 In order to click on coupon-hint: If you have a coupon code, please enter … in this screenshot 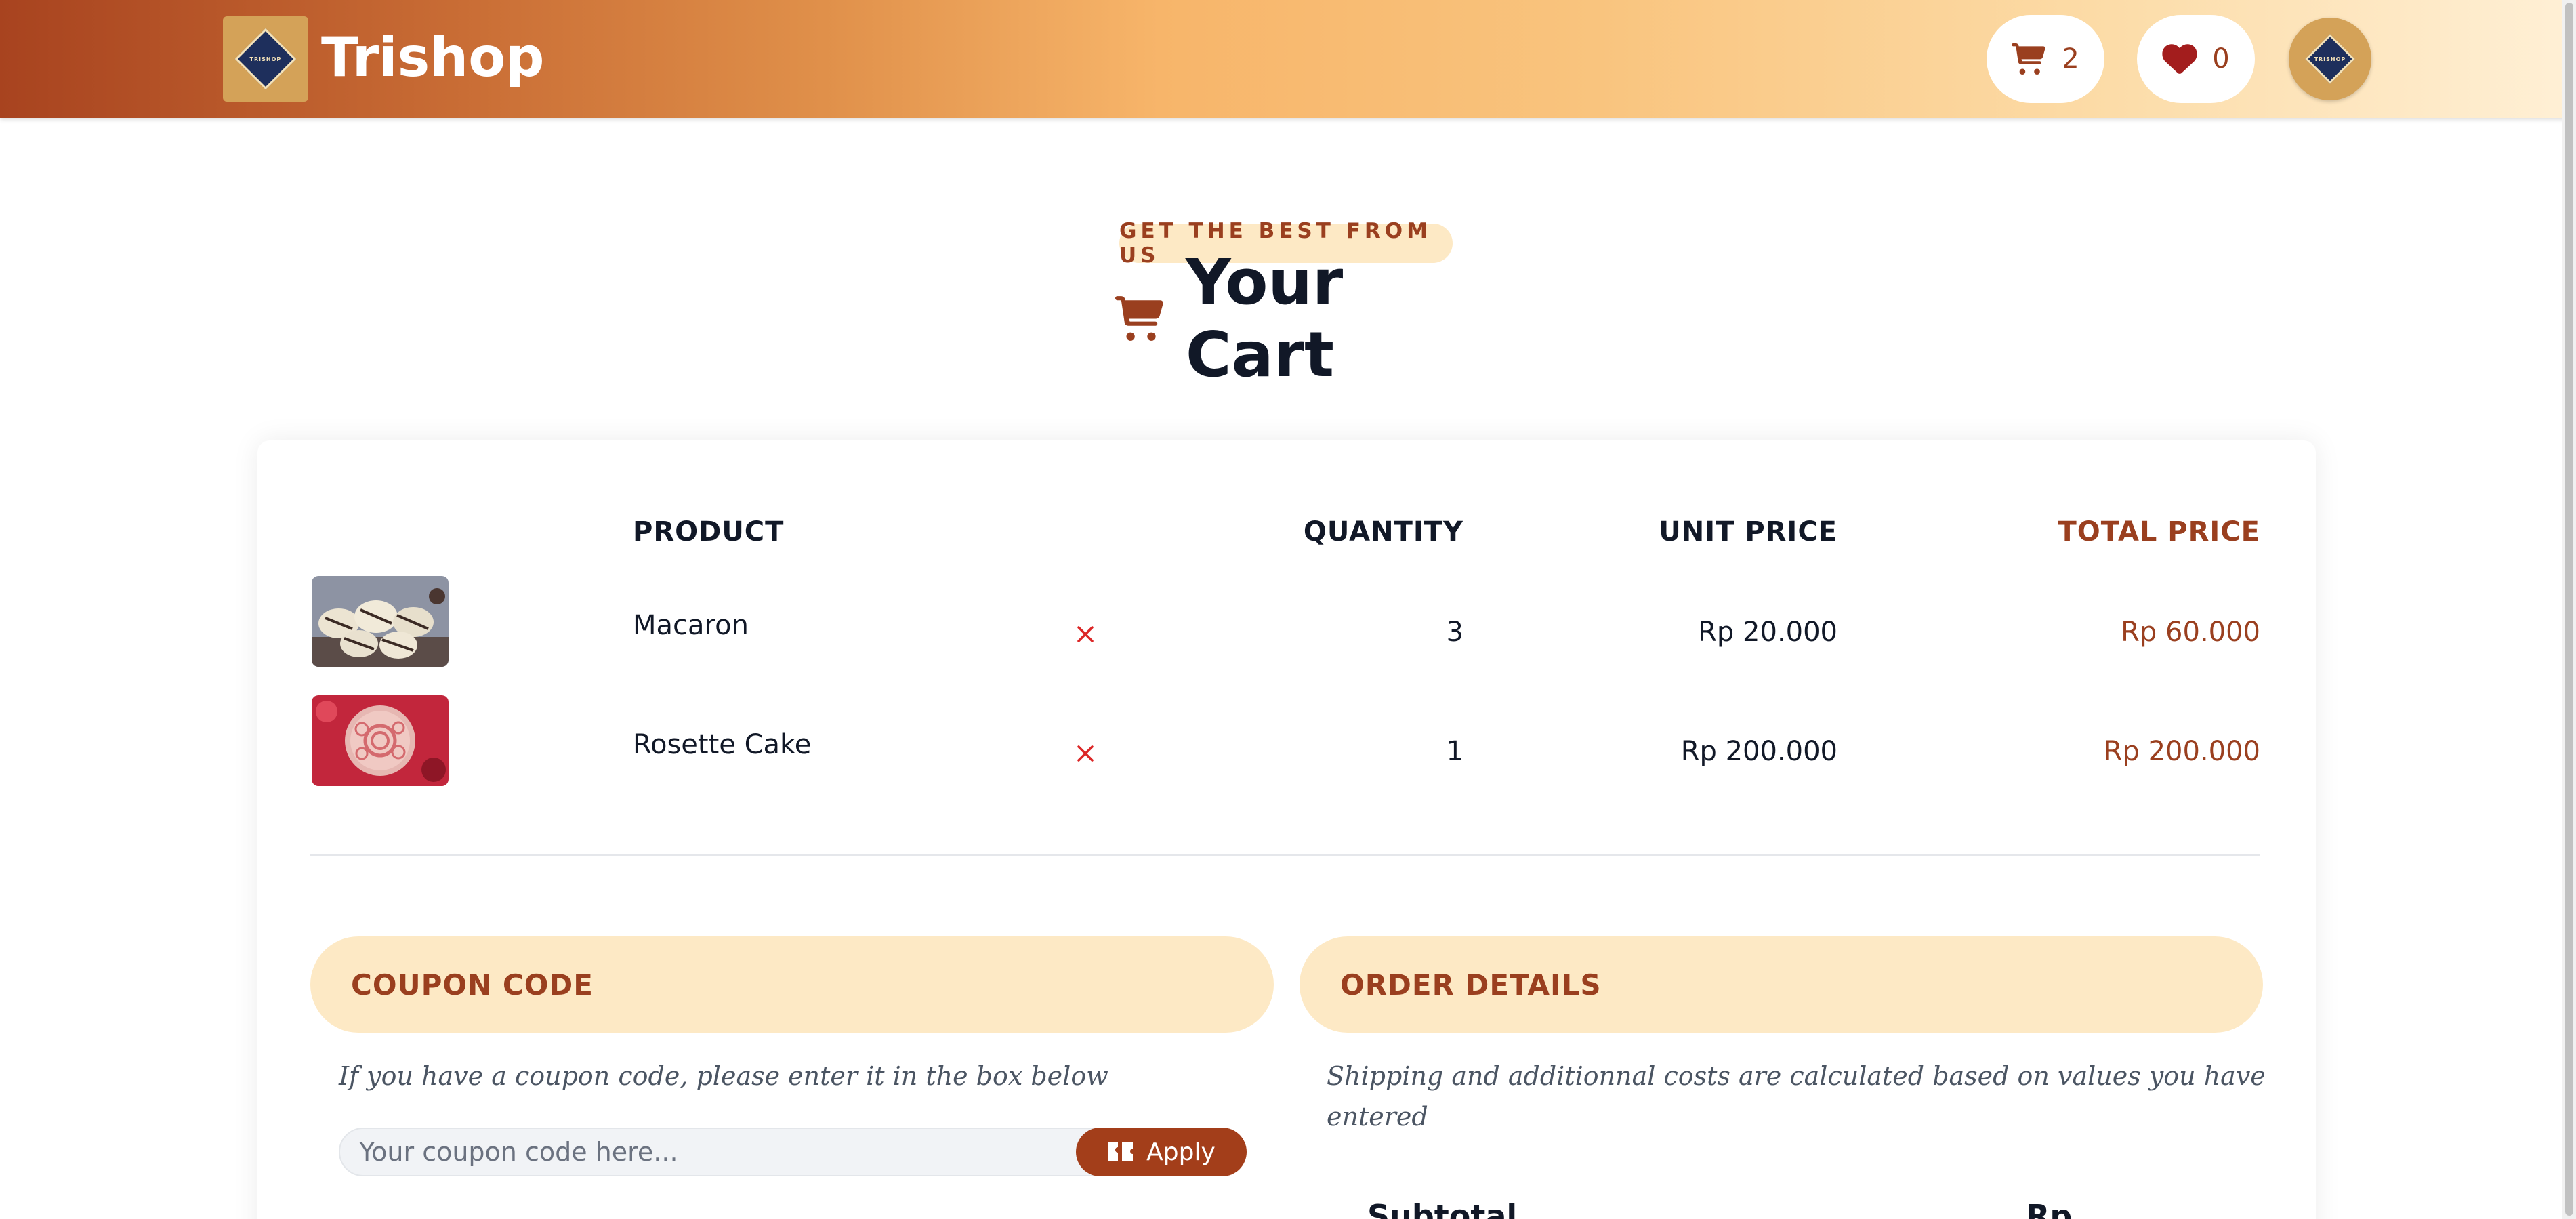, I will do `click(723, 1076)`.